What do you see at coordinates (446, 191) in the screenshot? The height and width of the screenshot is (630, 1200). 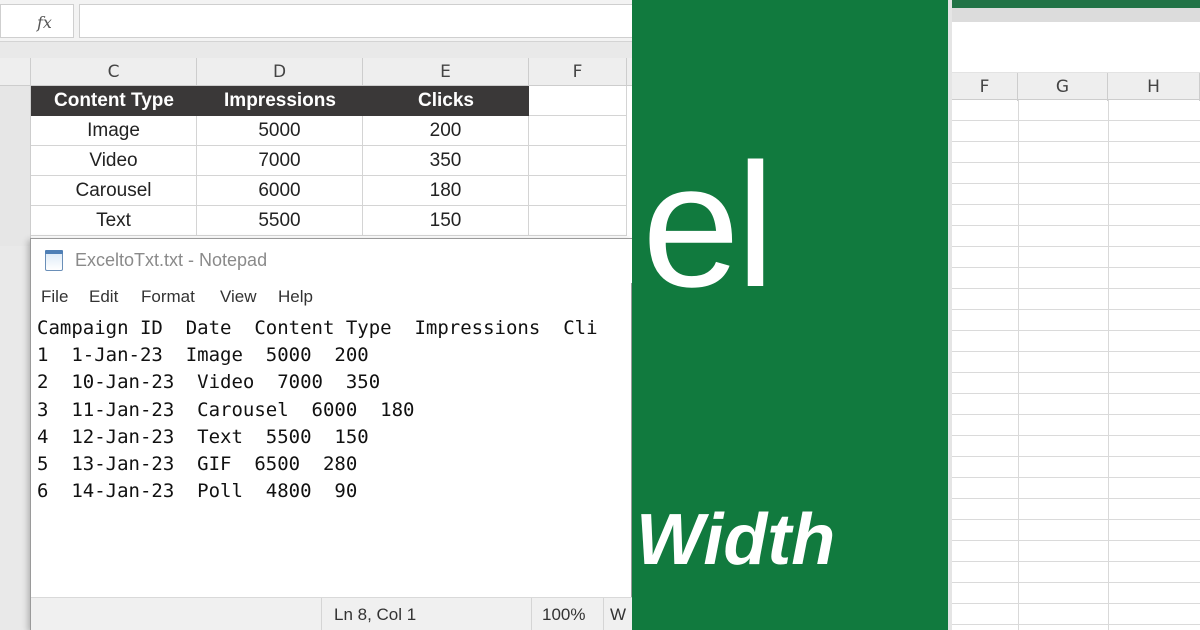 I see `table-cell: 180` at bounding box center [446, 191].